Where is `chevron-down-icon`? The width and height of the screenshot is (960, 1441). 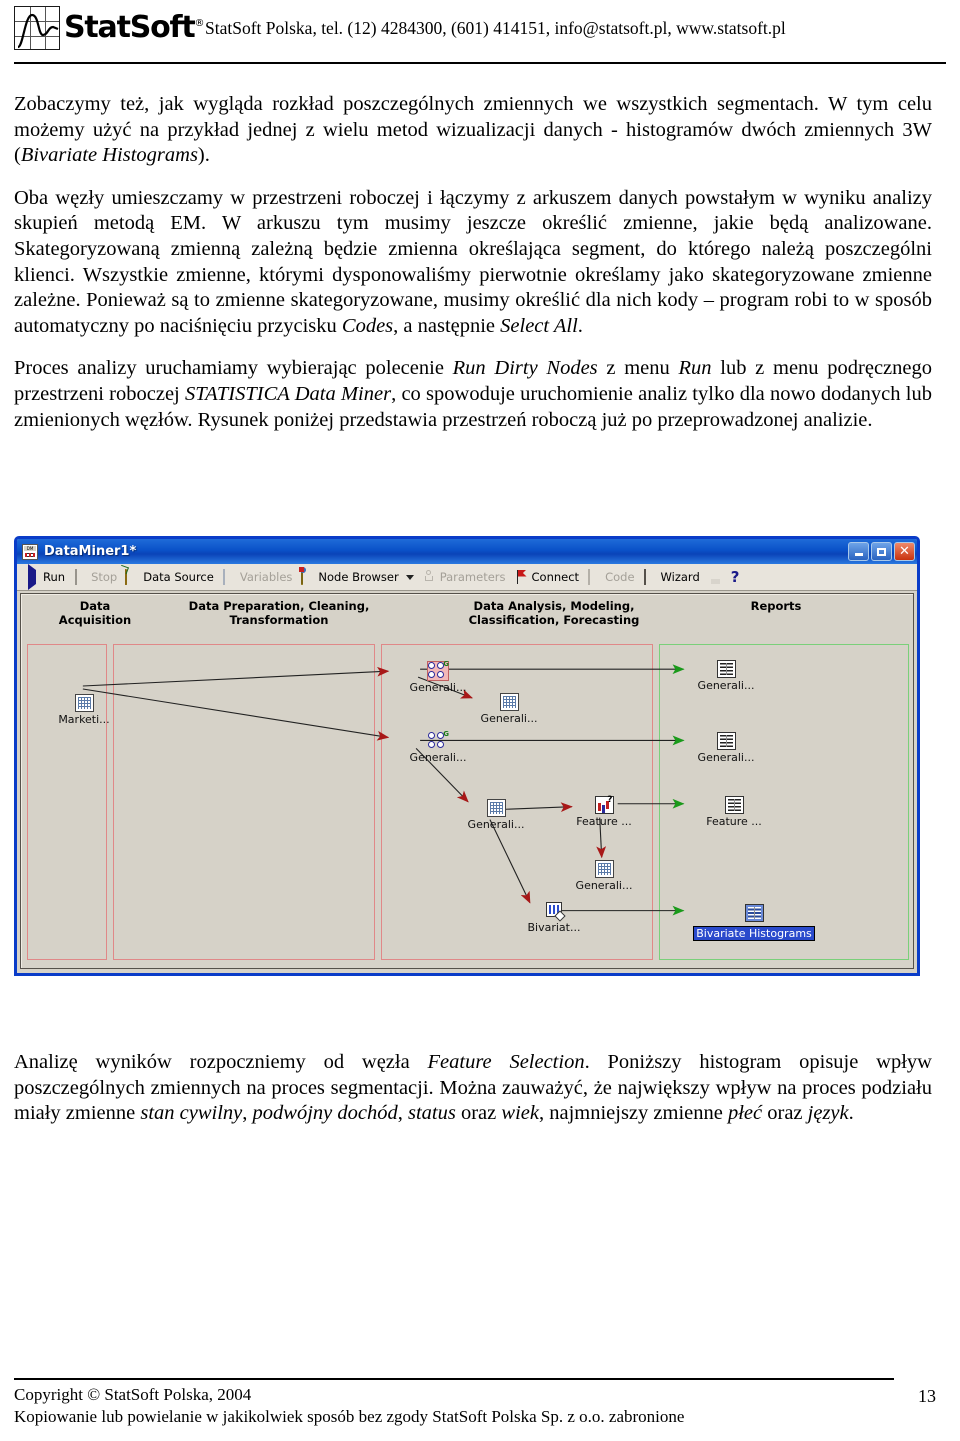 chevron-down-icon is located at coordinates (409, 577).